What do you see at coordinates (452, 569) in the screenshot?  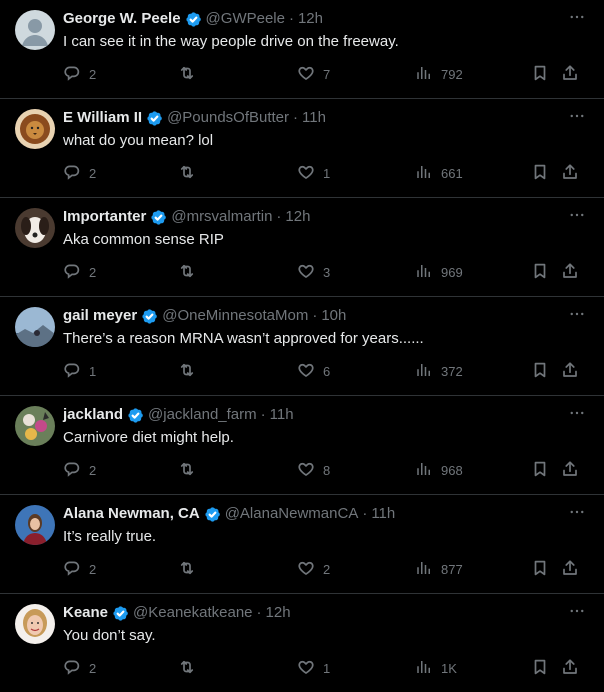 I see `view-count: 877` at bounding box center [452, 569].